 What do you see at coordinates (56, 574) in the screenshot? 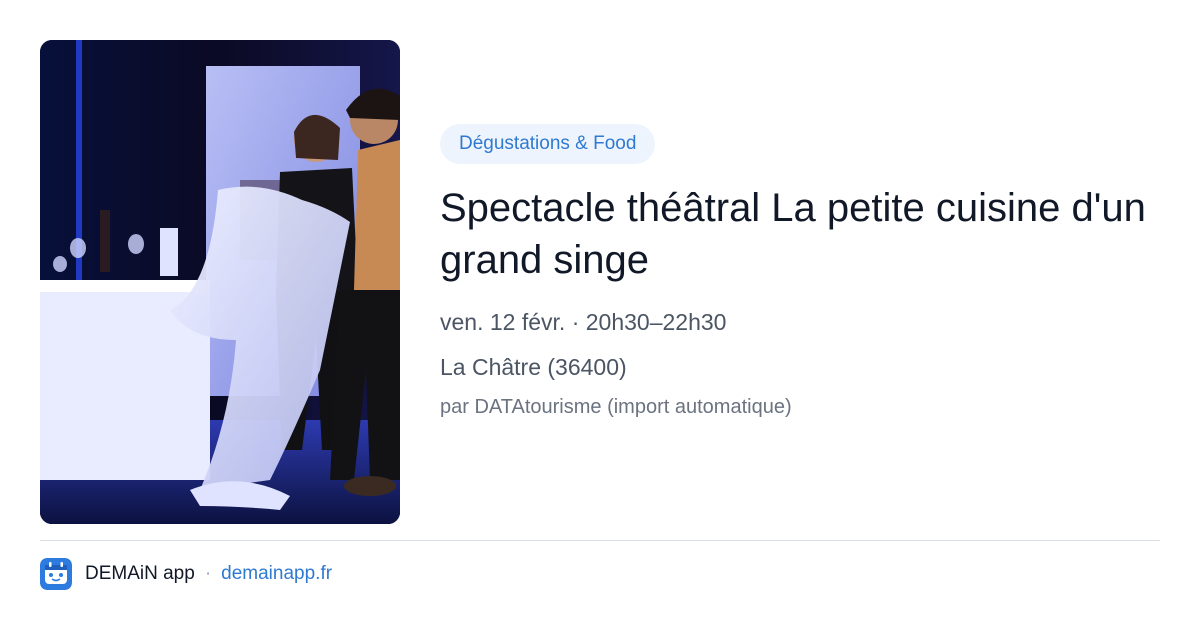
I see `demain-app-icon` at bounding box center [56, 574].